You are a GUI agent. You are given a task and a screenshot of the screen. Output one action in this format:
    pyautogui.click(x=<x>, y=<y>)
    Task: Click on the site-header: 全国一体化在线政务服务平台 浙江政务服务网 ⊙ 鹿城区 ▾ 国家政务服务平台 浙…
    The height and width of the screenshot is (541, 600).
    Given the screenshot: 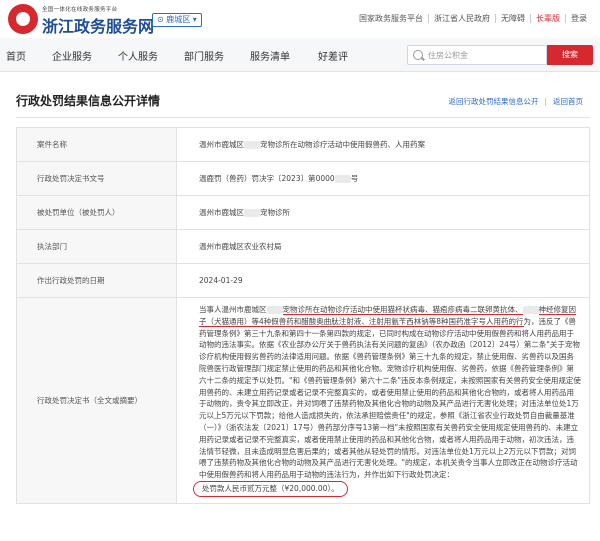 What is the action you would take?
    pyautogui.click(x=300, y=19)
    